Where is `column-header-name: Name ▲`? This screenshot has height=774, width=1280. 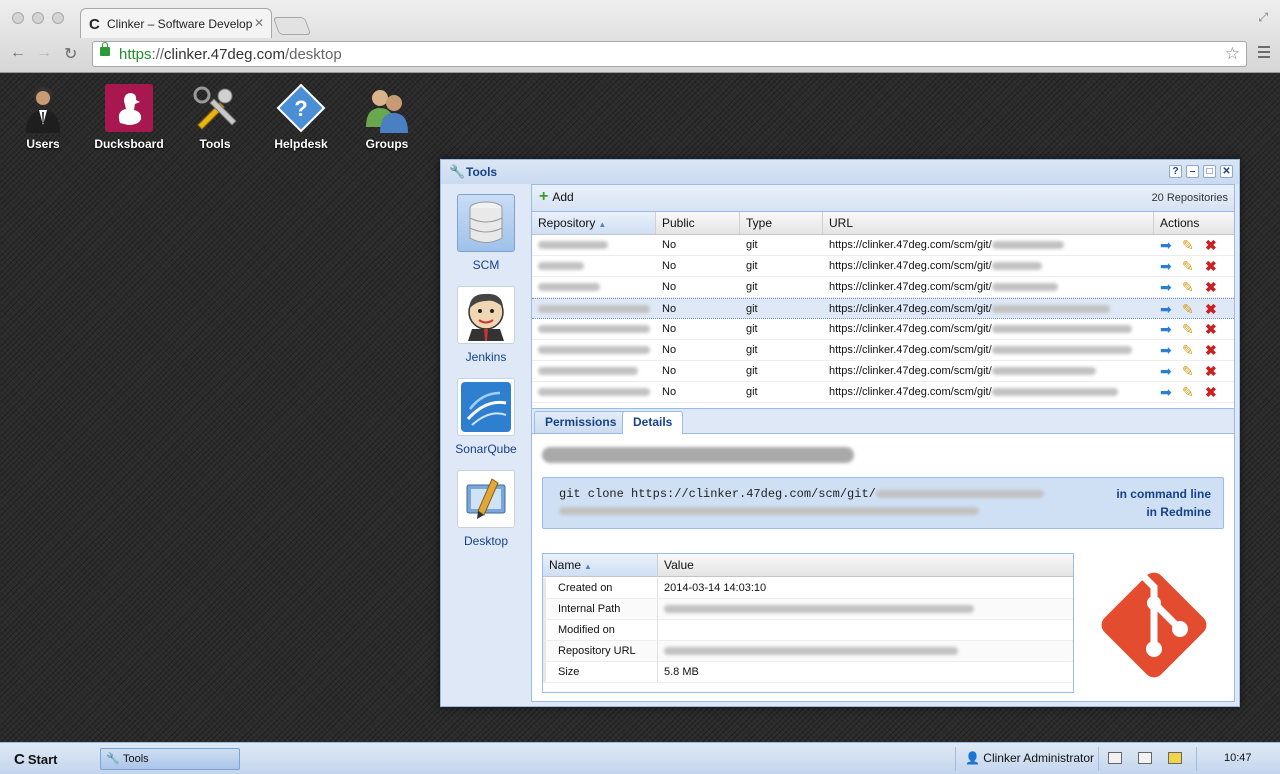
column-header-name: Name ▲ is located at coordinates (600, 565).